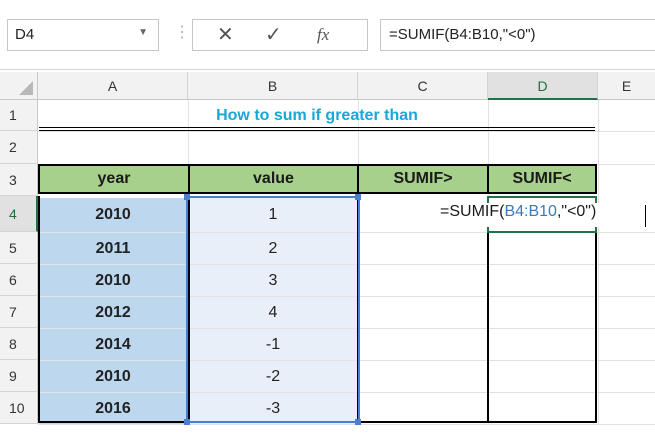 The image size is (655, 435). What do you see at coordinates (19, 248) in the screenshot?
I see `row-header-5: 5` at bounding box center [19, 248].